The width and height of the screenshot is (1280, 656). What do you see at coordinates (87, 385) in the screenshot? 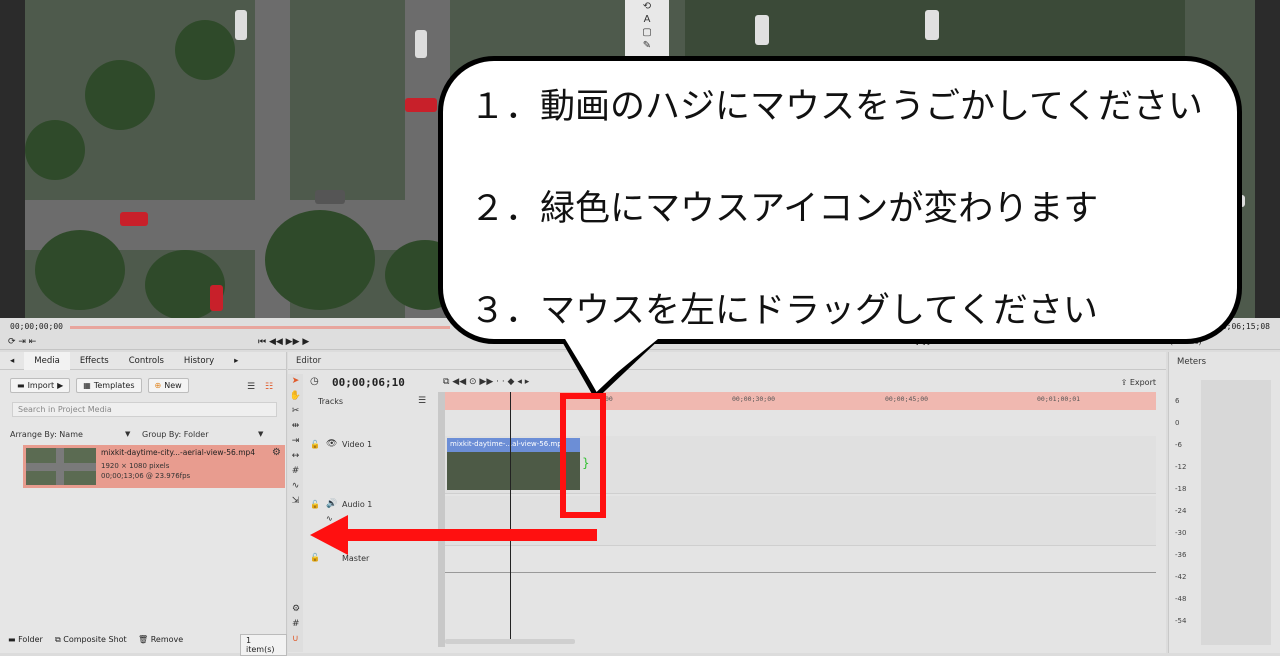
I see `templates-icon: ▦` at bounding box center [87, 385].